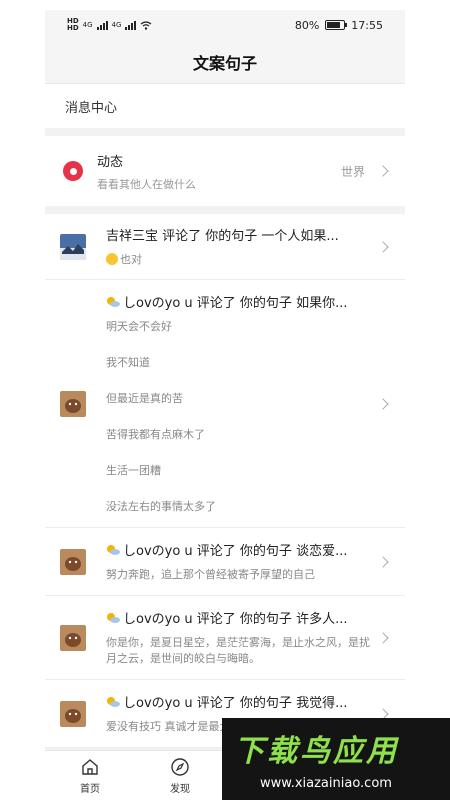 The width and height of the screenshot is (450, 800). What do you see at coordinates (225, 247) in the screenshot?
I see `list-item: 吉祥三宝 评论了 你的句子 一个人如果... 也对` at bounding box center [225, 247].